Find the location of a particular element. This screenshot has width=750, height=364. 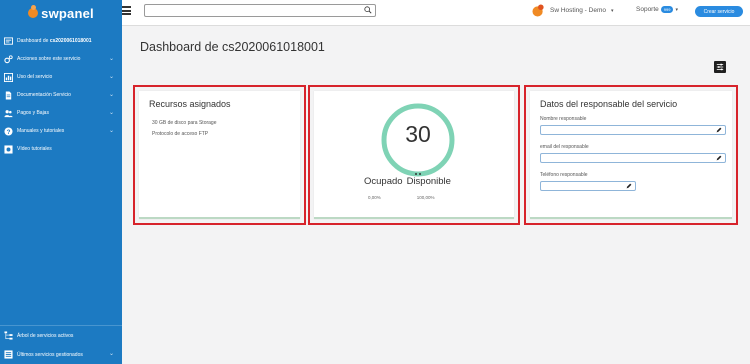

page-title: Dashboard de cs2020061018001 is located at coordinates (232, 47).